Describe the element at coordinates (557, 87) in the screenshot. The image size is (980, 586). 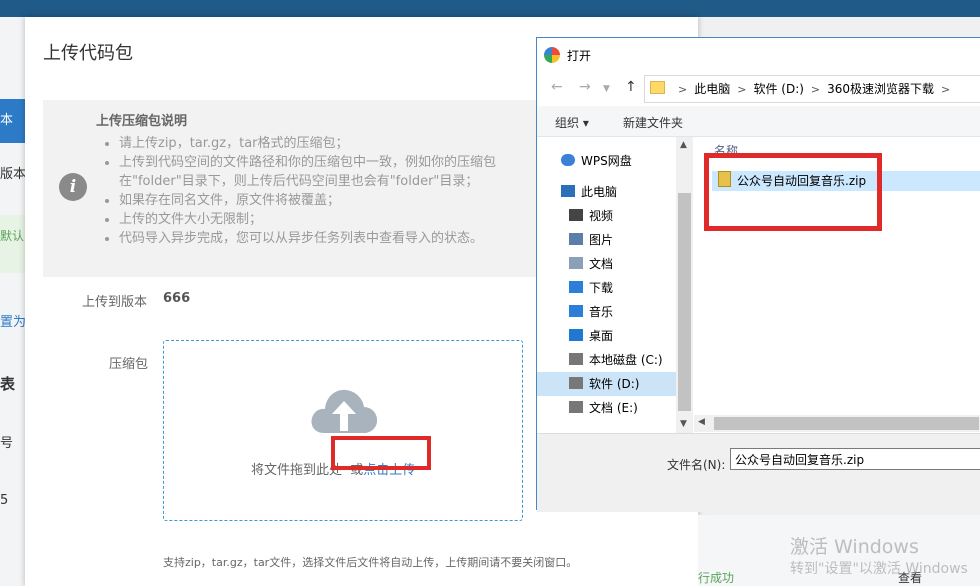
I see `back-arrow-icon: ←` at that location.